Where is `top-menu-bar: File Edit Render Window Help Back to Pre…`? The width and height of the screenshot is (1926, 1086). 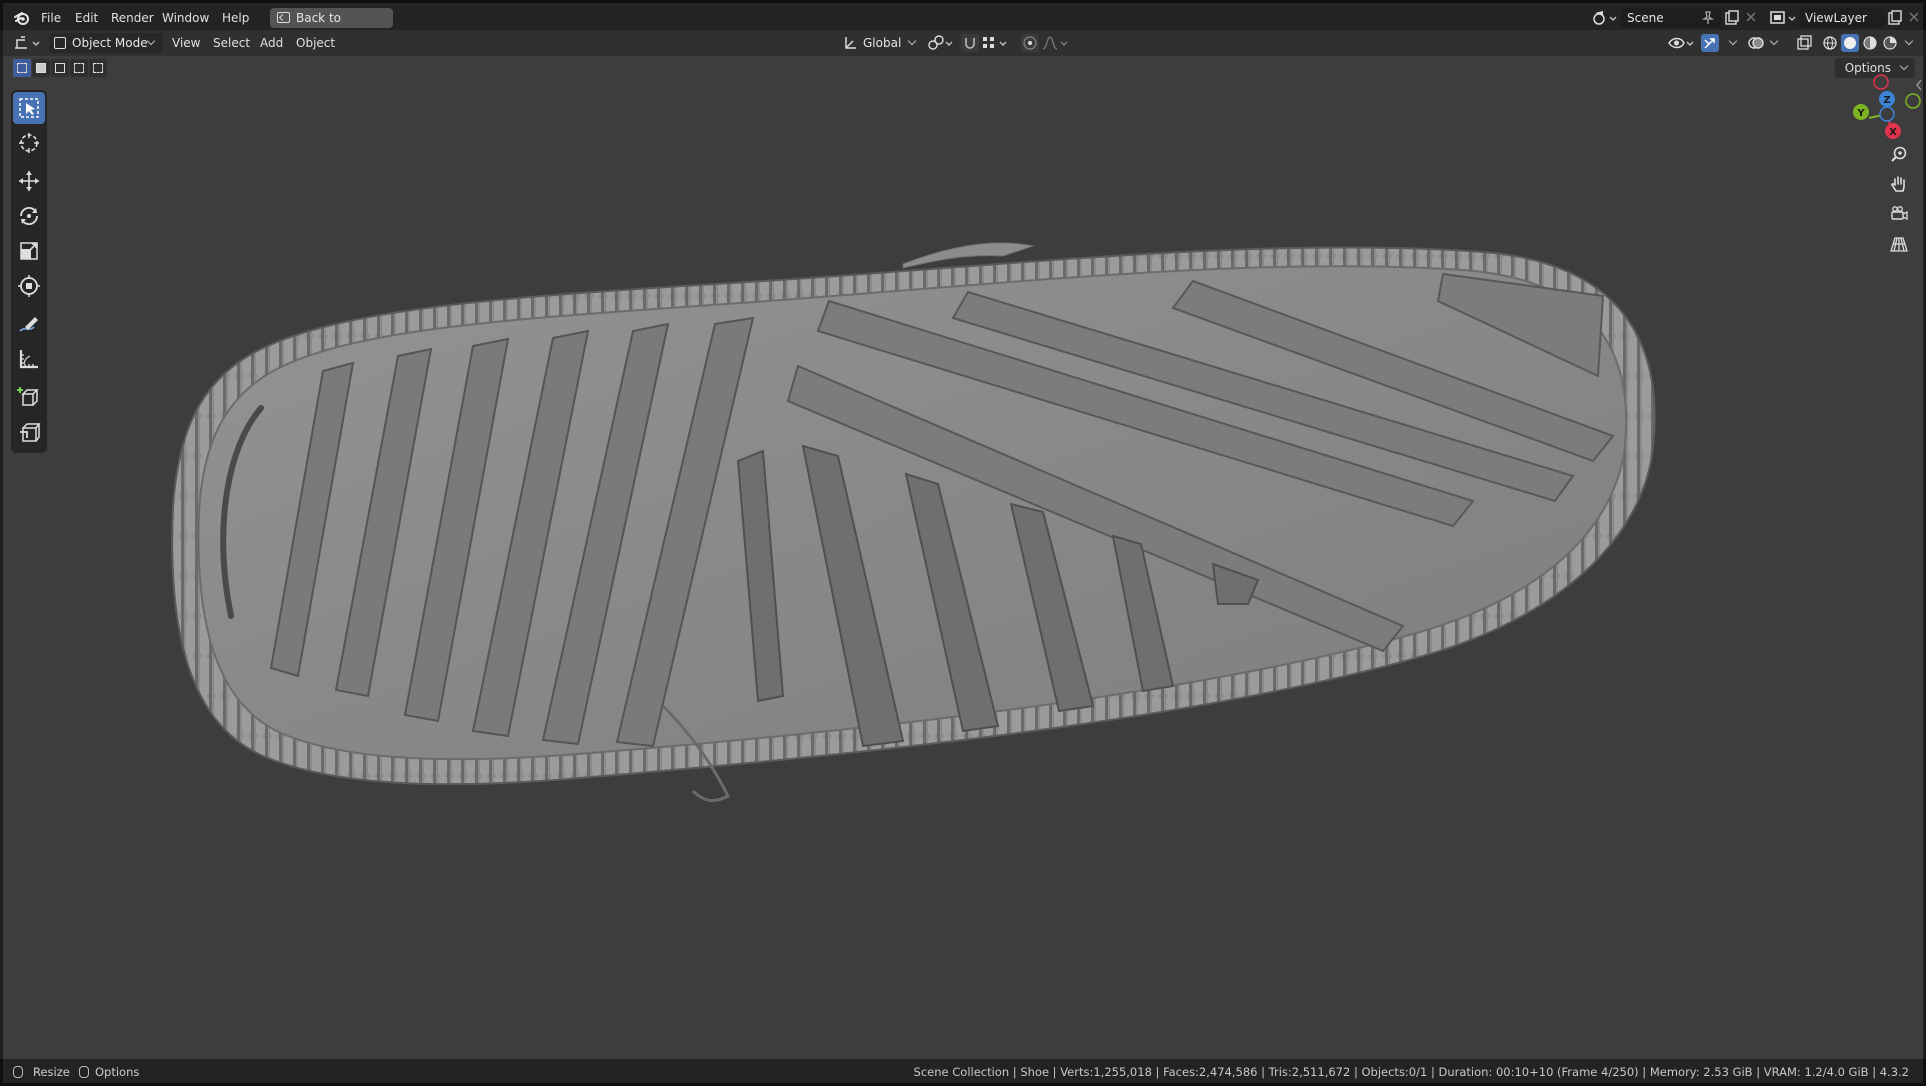
top-menu-bar: File Edit Render Window Help Back to Pre… is located at coordinates (963, 22).